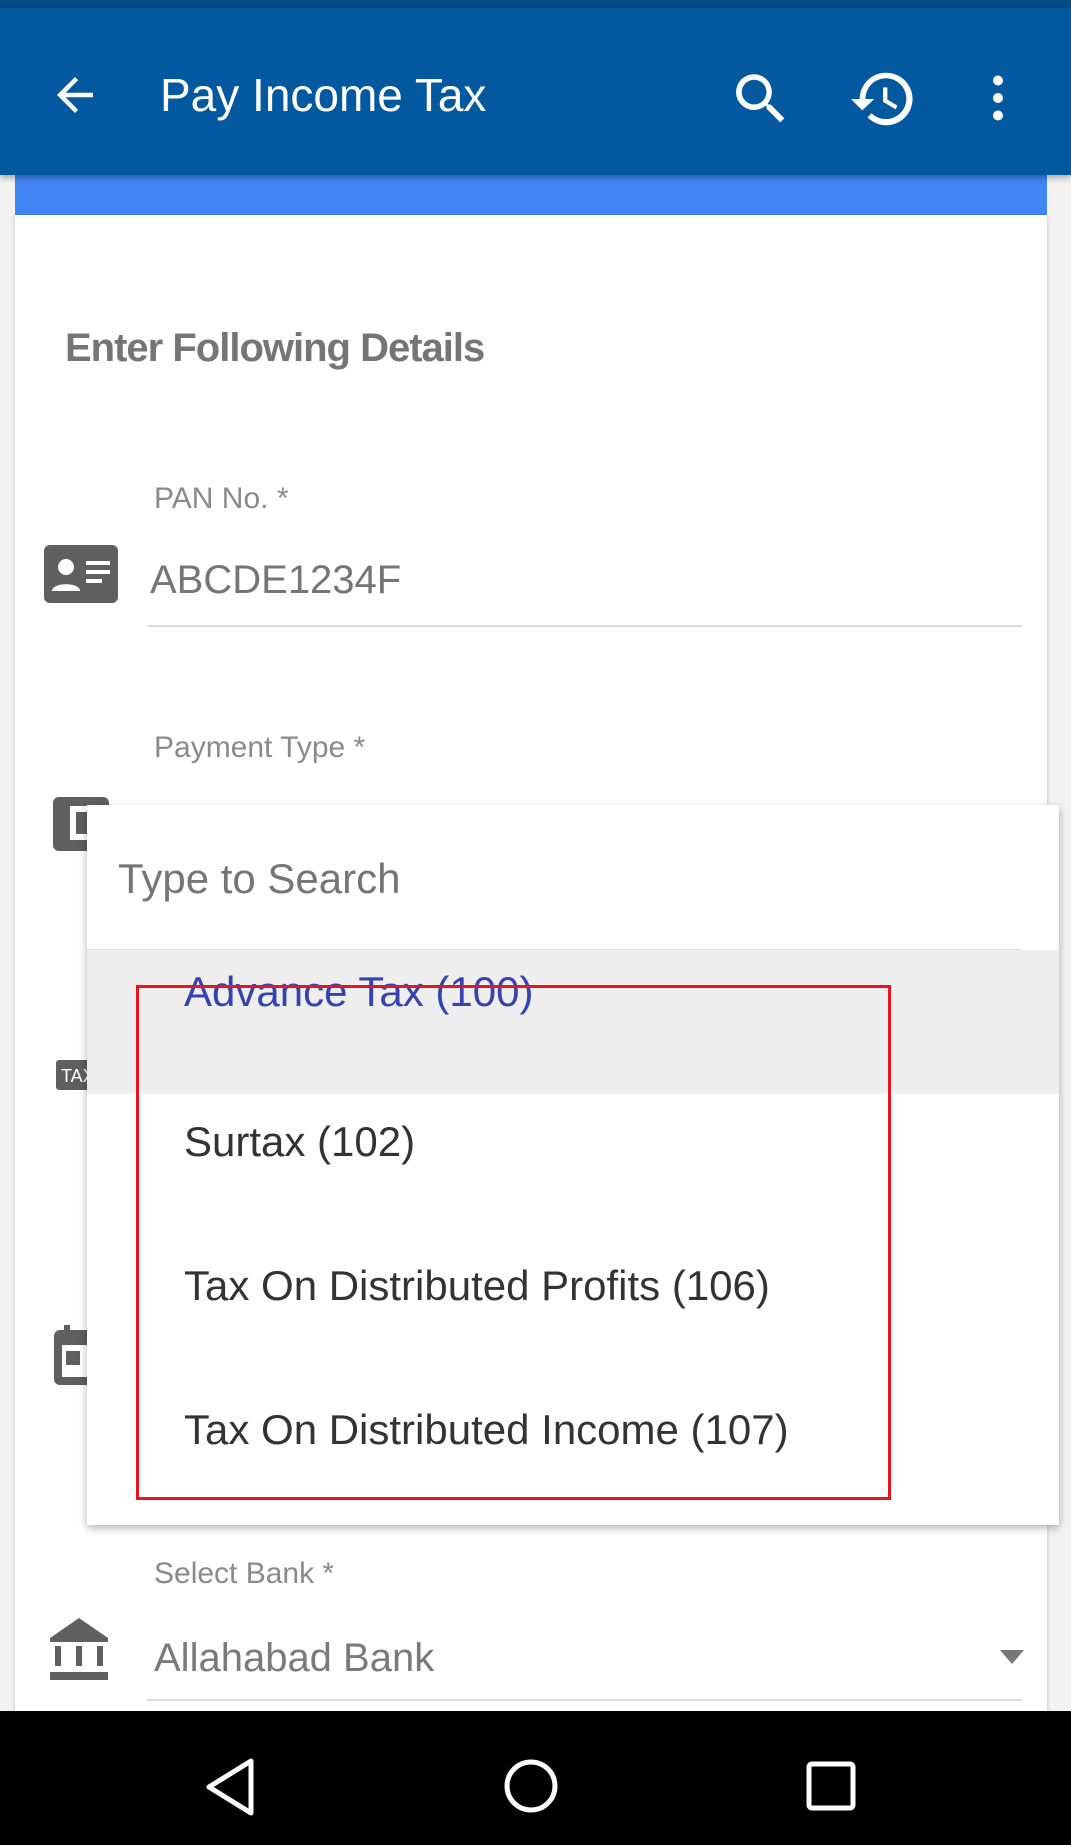 This screenshot has width=1071, height=1845. Describe the element at coordinates (518, 879) in the screenshot. I see `dropdown-search-input` at that location.